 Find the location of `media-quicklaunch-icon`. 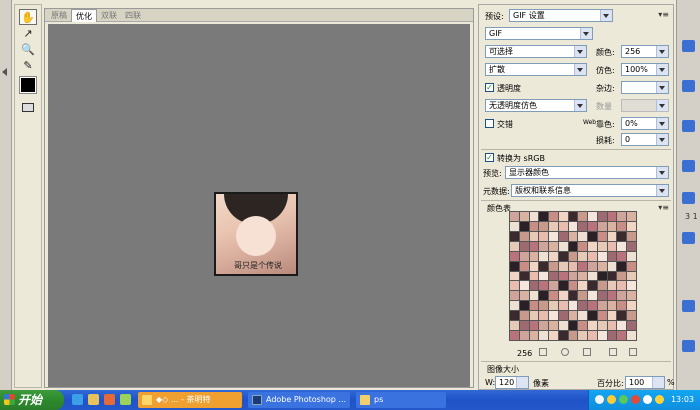

media-quicklaunch-icon is located at coordinates (109, 399).